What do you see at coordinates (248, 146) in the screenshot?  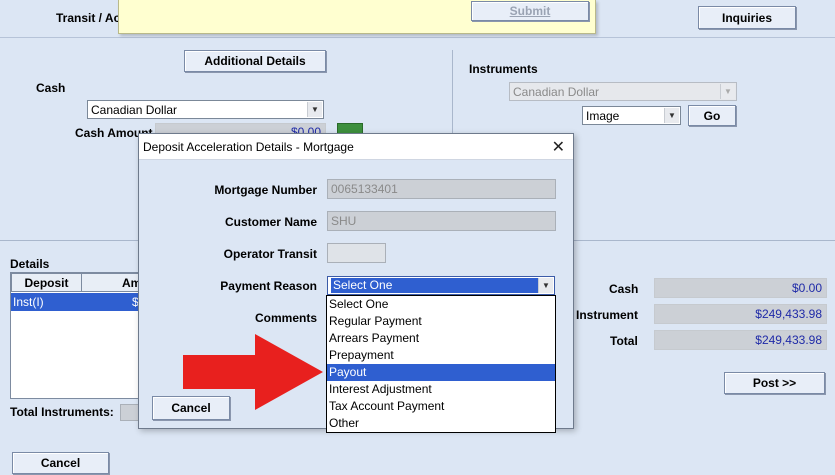 I see `dialog-title: Deposit Acceleration Details - Mortgage` at bounding box center [248, 146].